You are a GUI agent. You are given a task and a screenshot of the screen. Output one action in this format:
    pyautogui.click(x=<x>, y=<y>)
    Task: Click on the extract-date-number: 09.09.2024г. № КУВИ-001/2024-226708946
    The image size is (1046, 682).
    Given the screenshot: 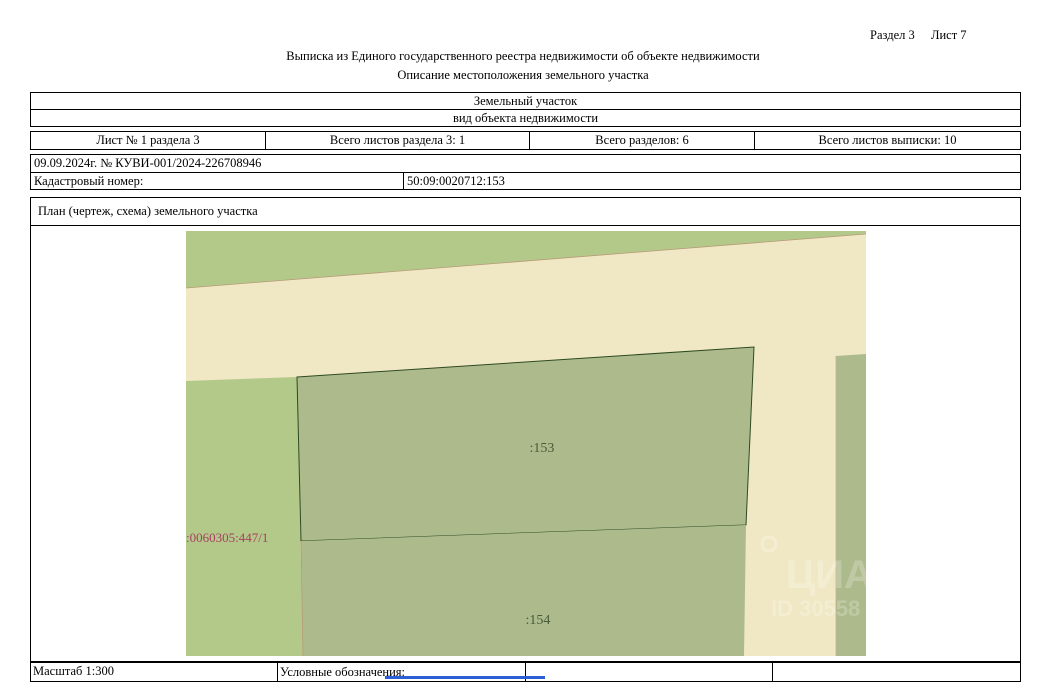 What is the action you would take?
    pyautogui.click(x=525, y=163)
    